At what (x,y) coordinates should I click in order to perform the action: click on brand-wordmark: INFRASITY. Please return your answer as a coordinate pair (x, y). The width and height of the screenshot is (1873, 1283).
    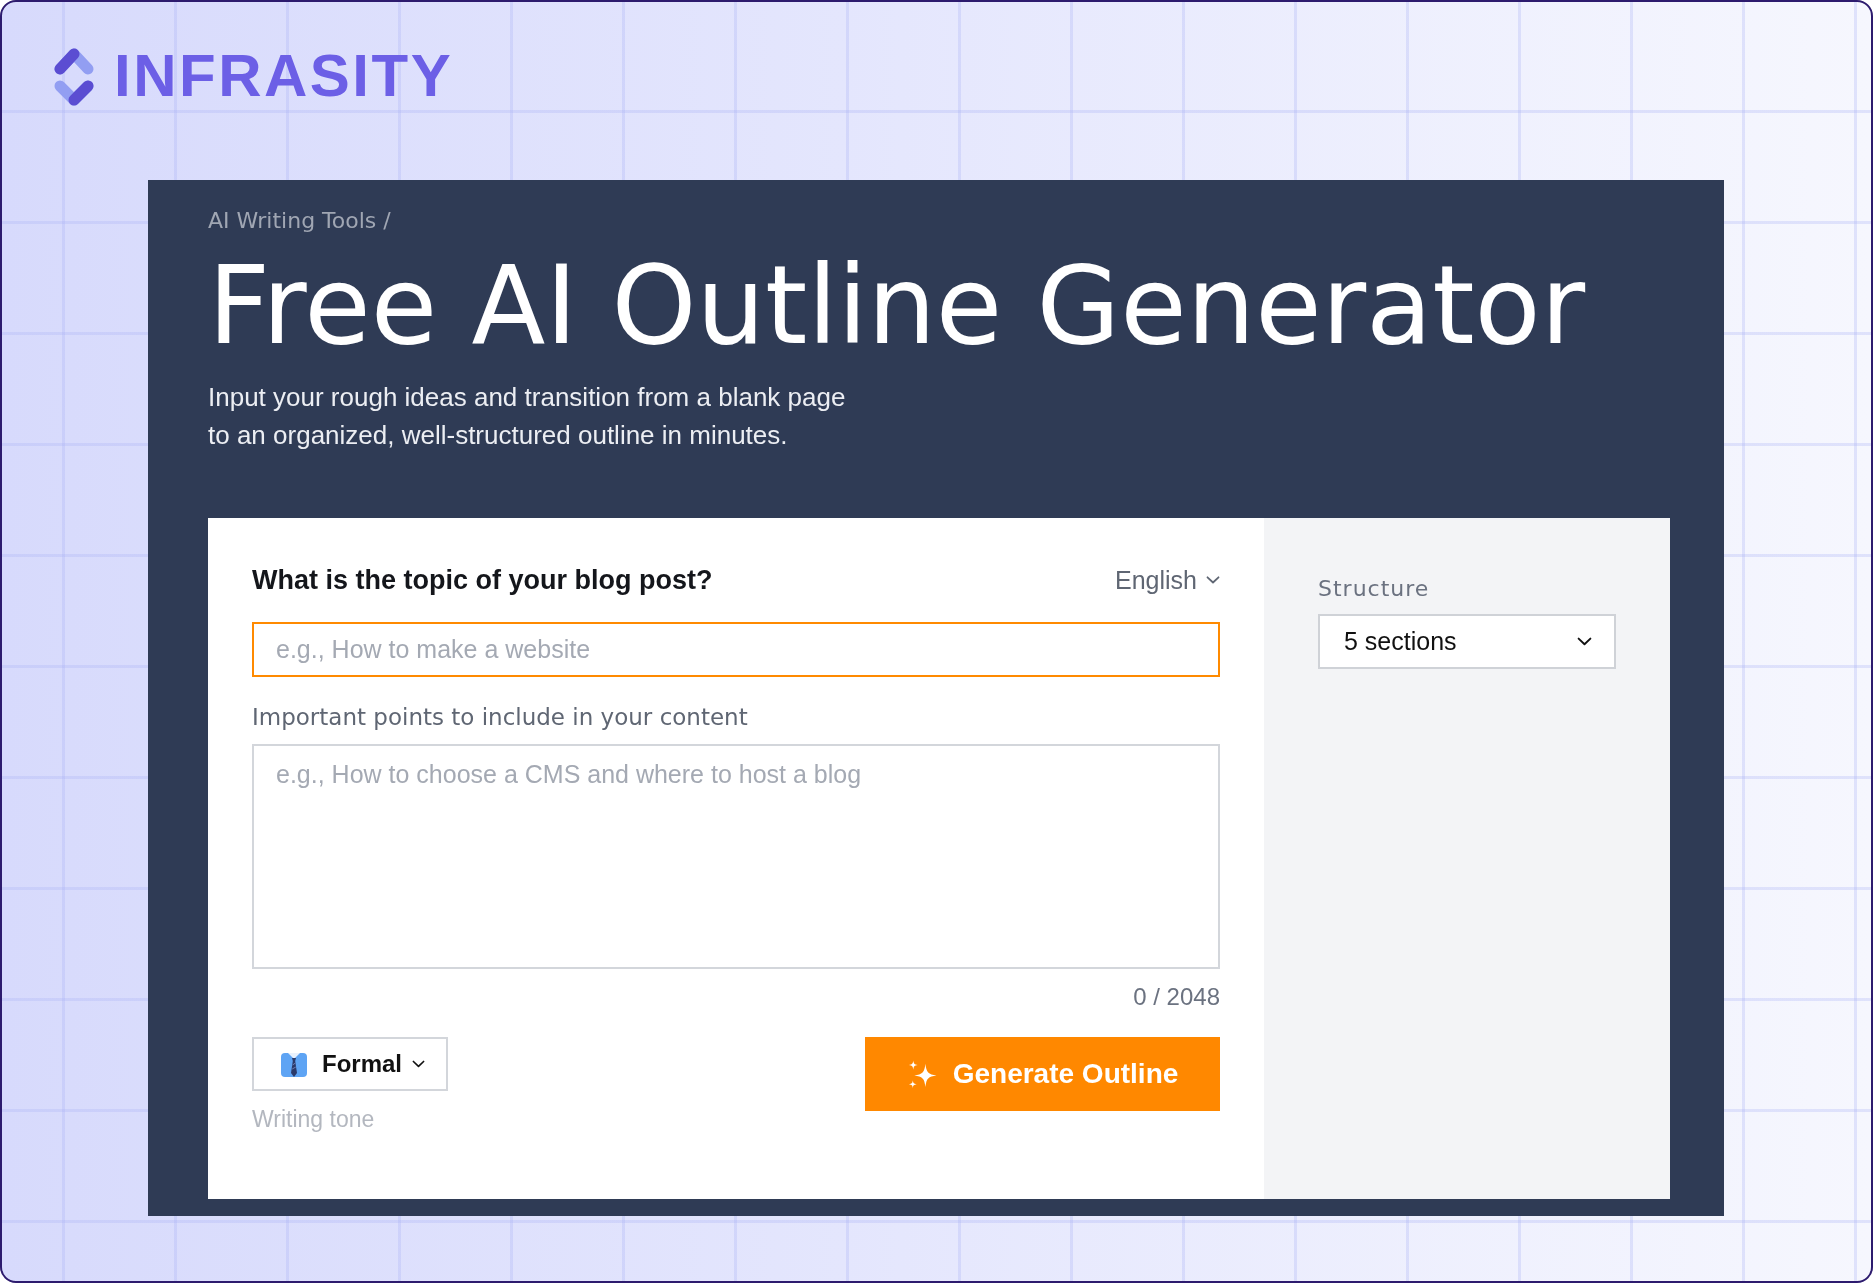
    Looking at the image, I should click on (284, 76).